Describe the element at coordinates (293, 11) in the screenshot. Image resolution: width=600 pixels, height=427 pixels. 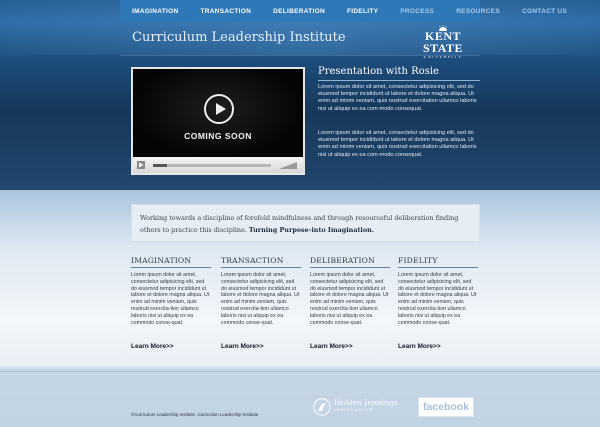
I see `nav-item-deliberation: DELIBERATION` at that location.